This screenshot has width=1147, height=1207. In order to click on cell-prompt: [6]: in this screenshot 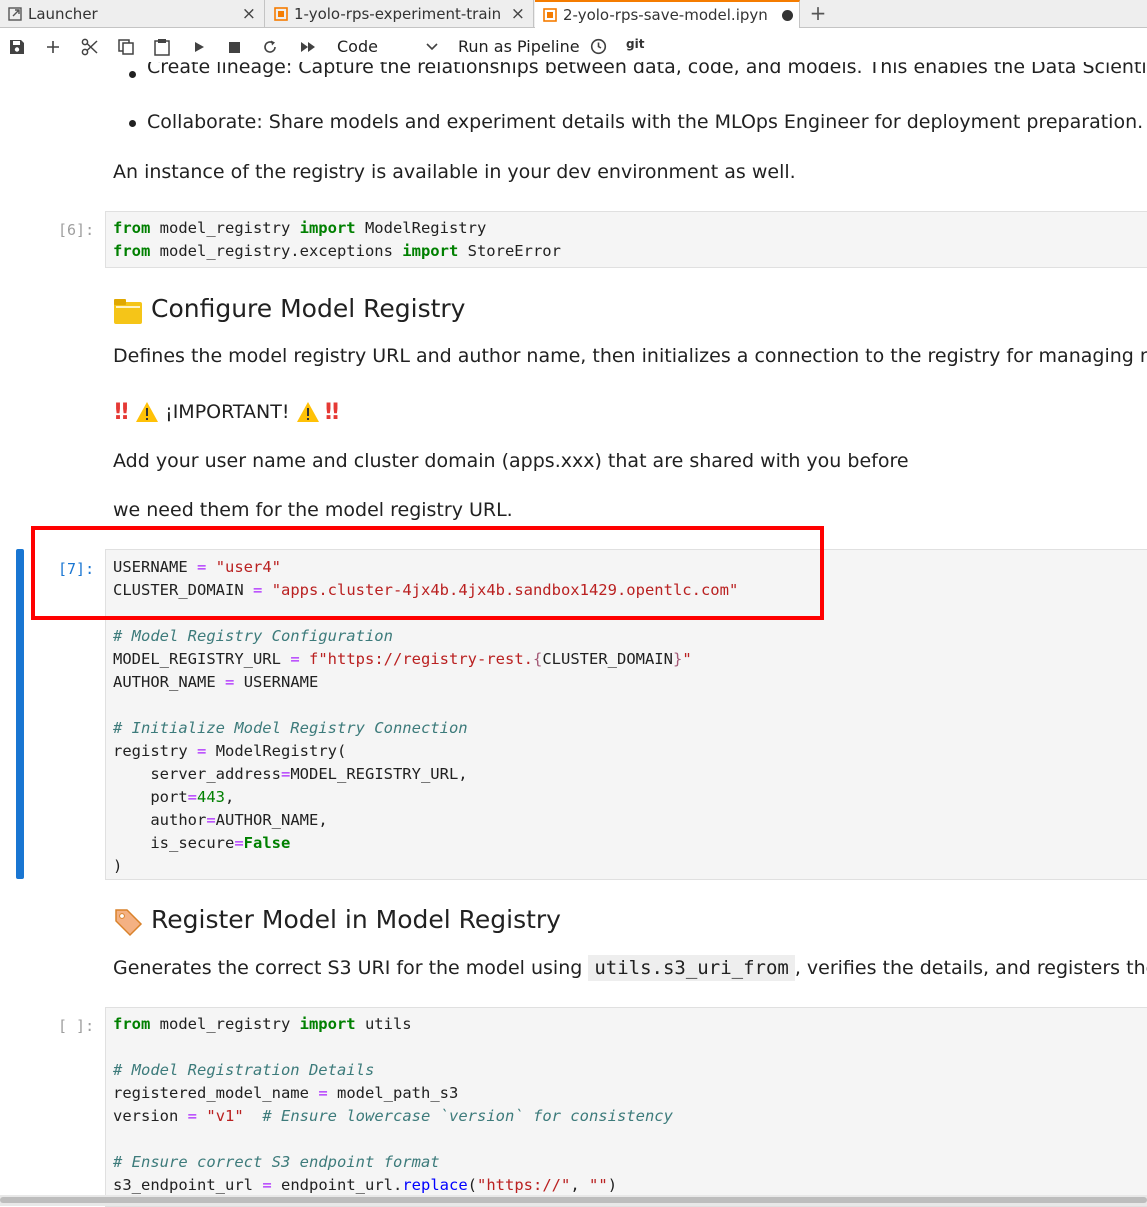, I will do `click(76, 230)`.